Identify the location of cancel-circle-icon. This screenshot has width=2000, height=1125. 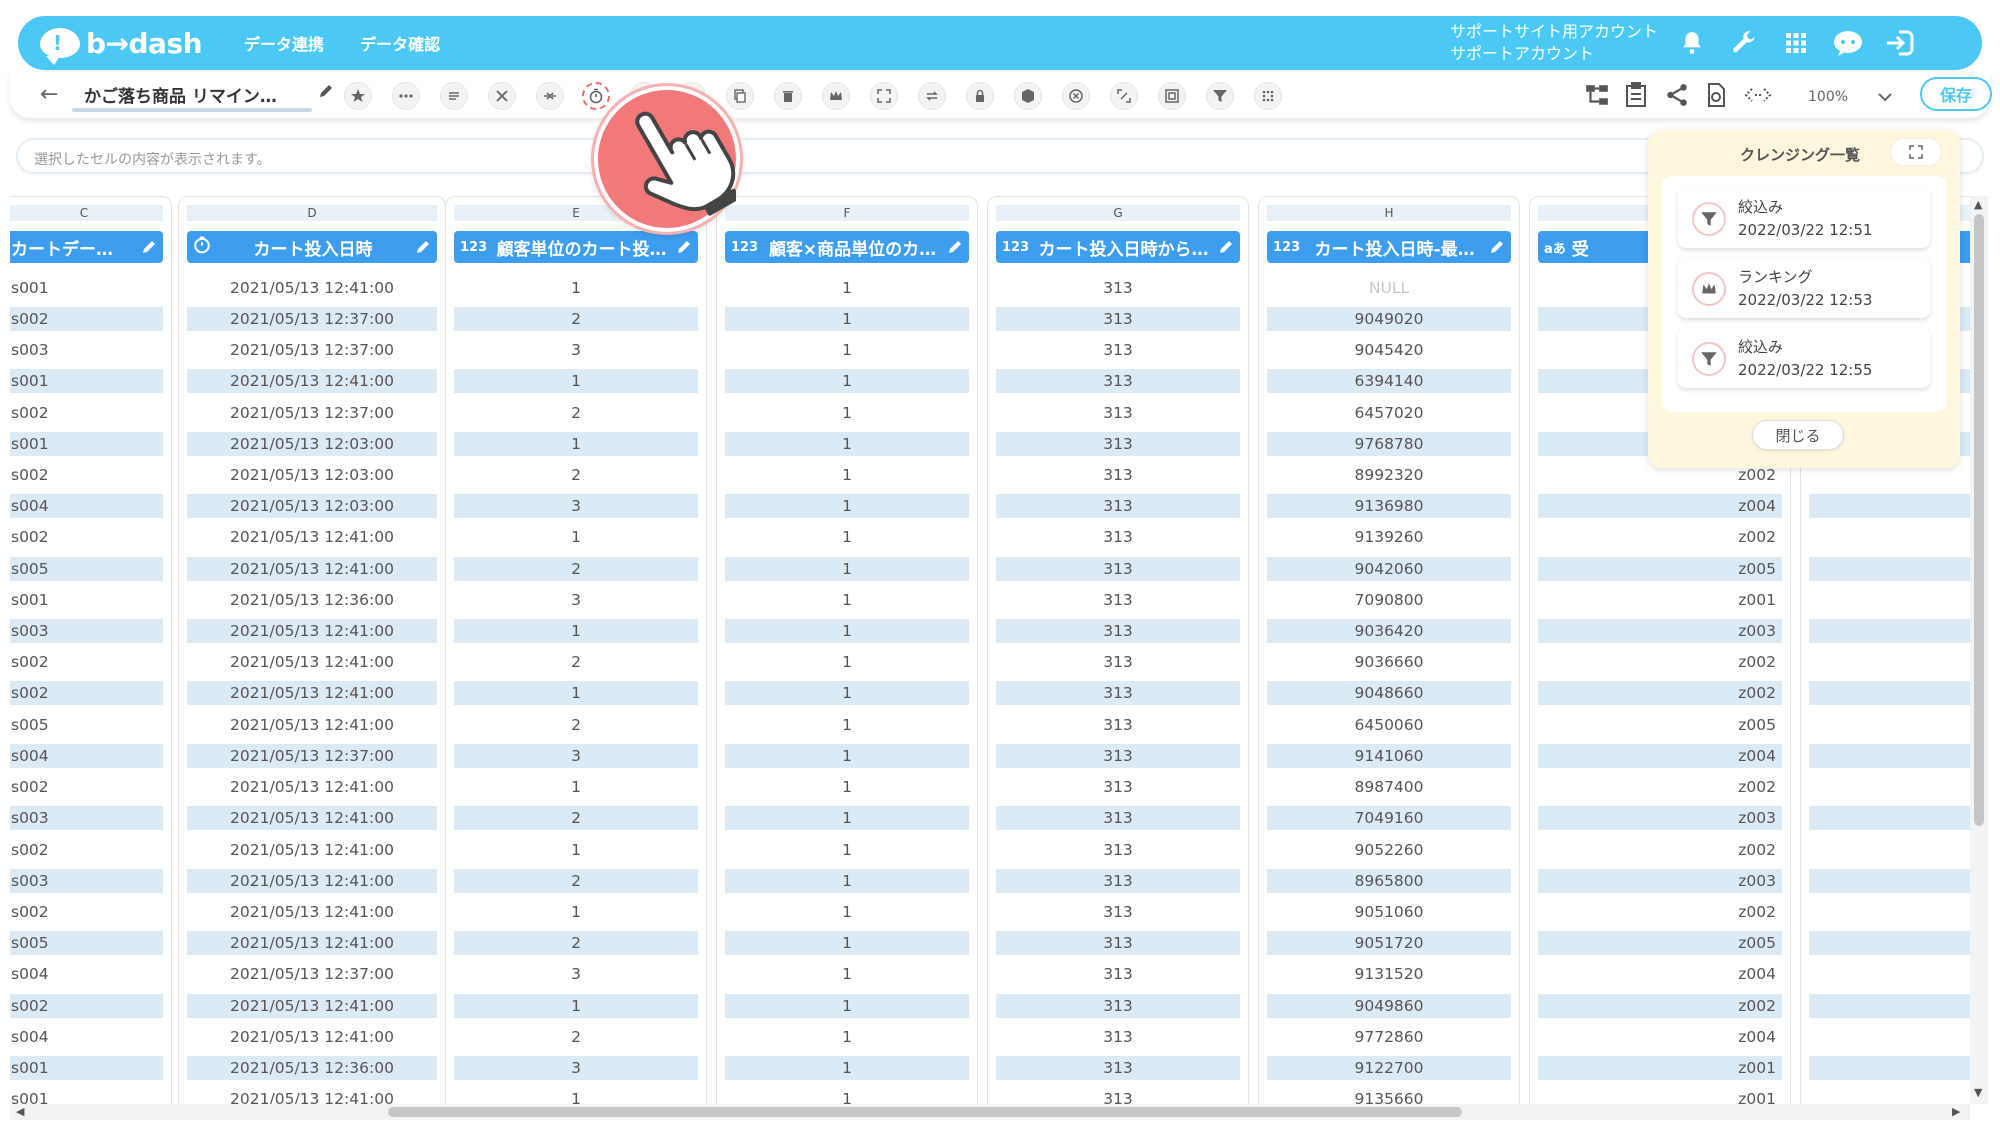
(1076, 96).